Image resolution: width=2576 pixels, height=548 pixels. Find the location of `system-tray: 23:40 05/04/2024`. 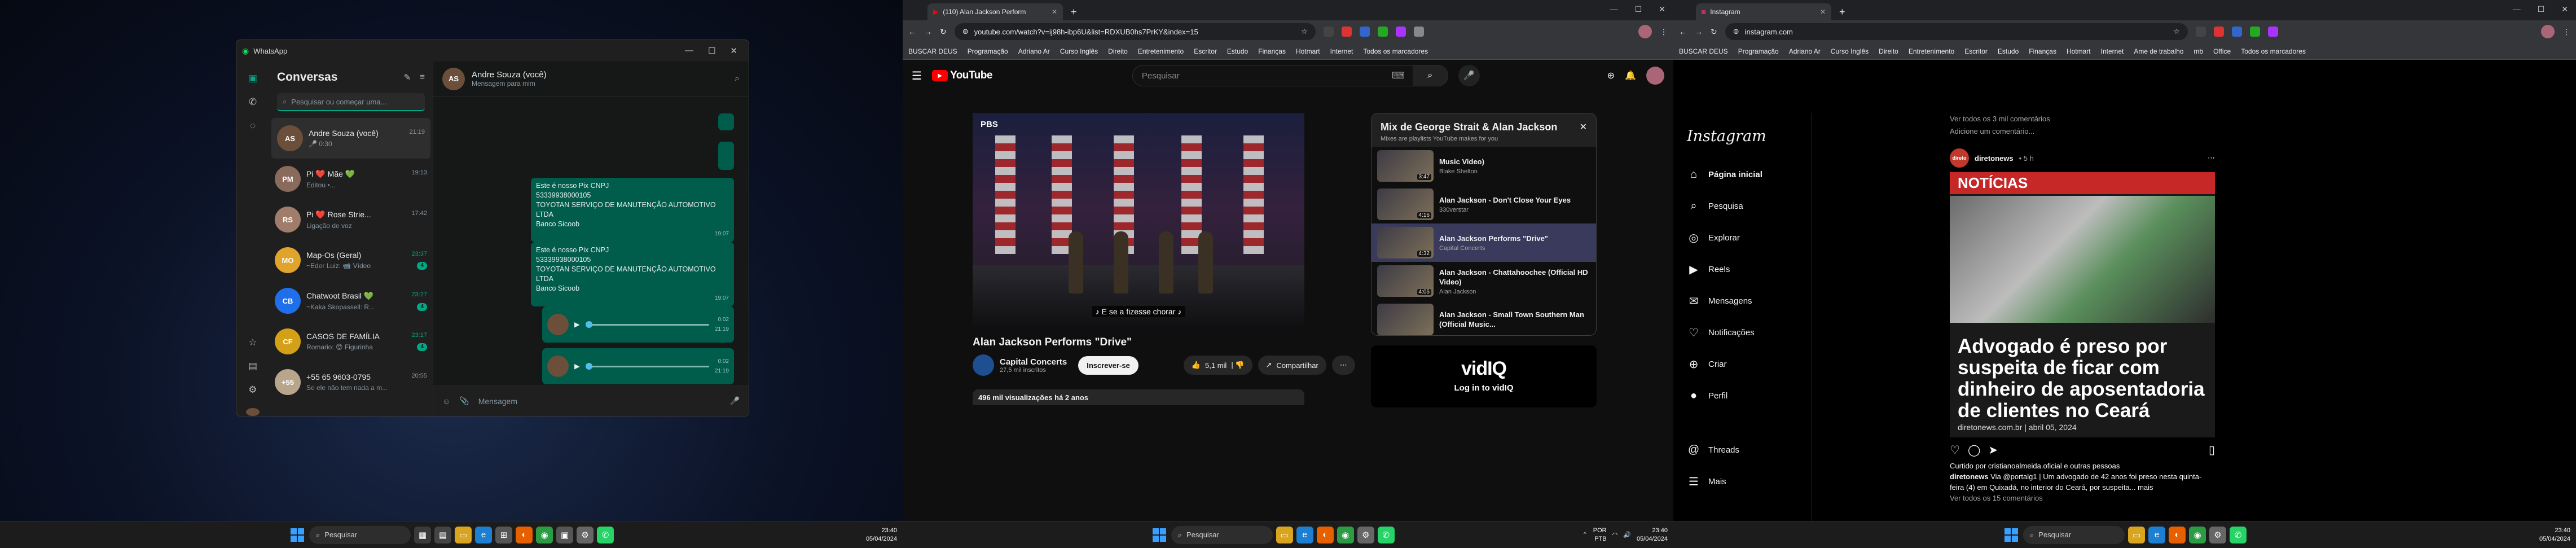

system-tray: 23:40 05/04/2024 is located at coordinates (2554, 534).